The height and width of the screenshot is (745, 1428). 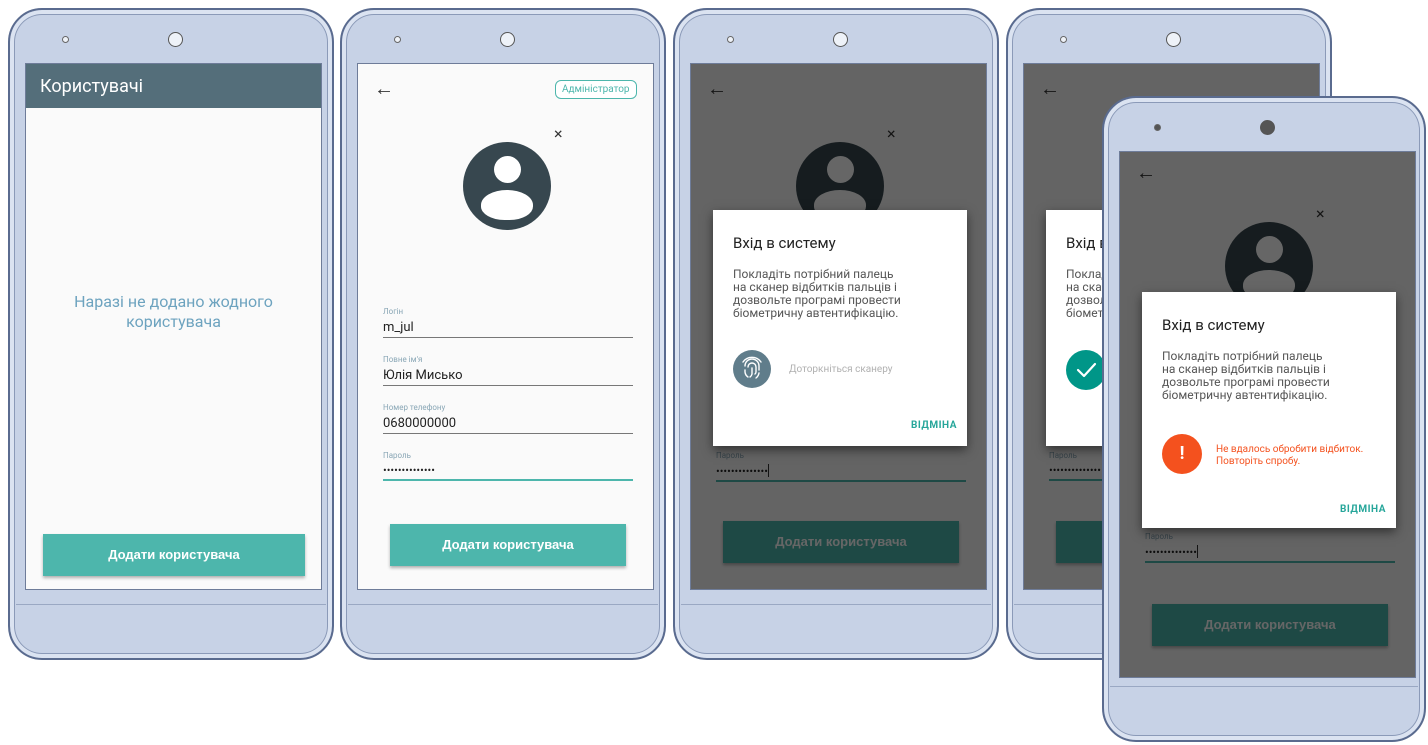 I want to click on phone-input: 0680000000, so click(x=508, y=424).